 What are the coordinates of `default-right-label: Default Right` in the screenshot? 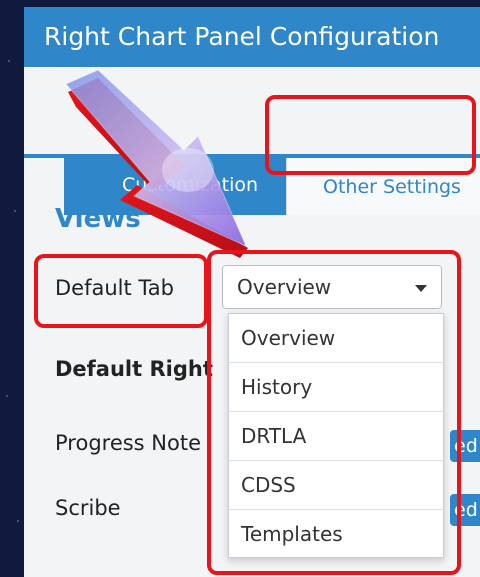 It's located at (134, 369).